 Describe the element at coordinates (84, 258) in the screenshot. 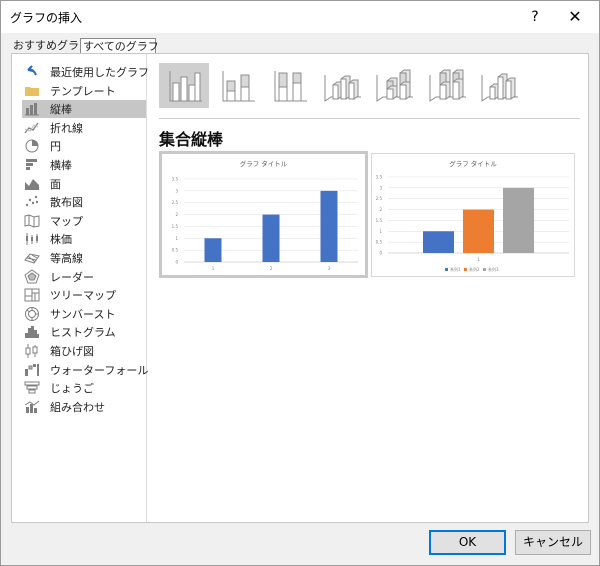

I see `sidebar-item-surface-chart: 等高線` at that location.